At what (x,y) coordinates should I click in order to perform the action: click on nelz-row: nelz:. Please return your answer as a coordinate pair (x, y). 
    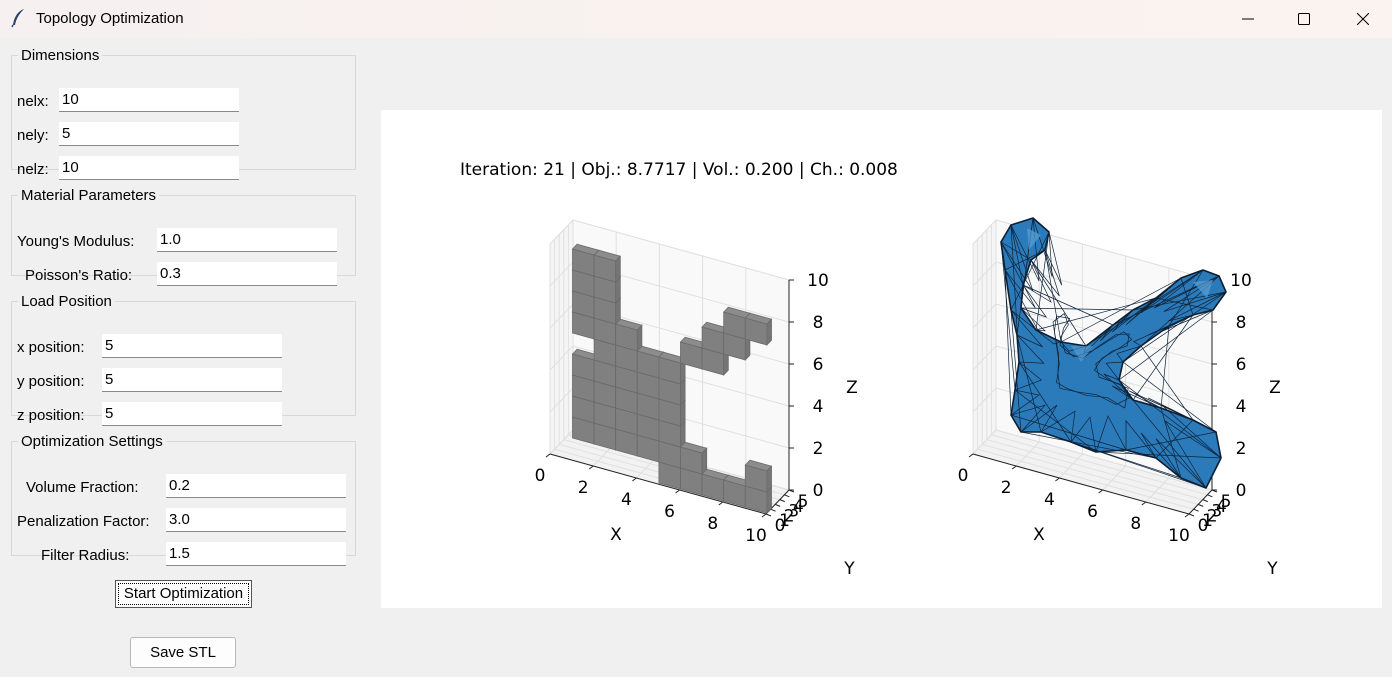
    Looking at the image, I should click on (183, 169).